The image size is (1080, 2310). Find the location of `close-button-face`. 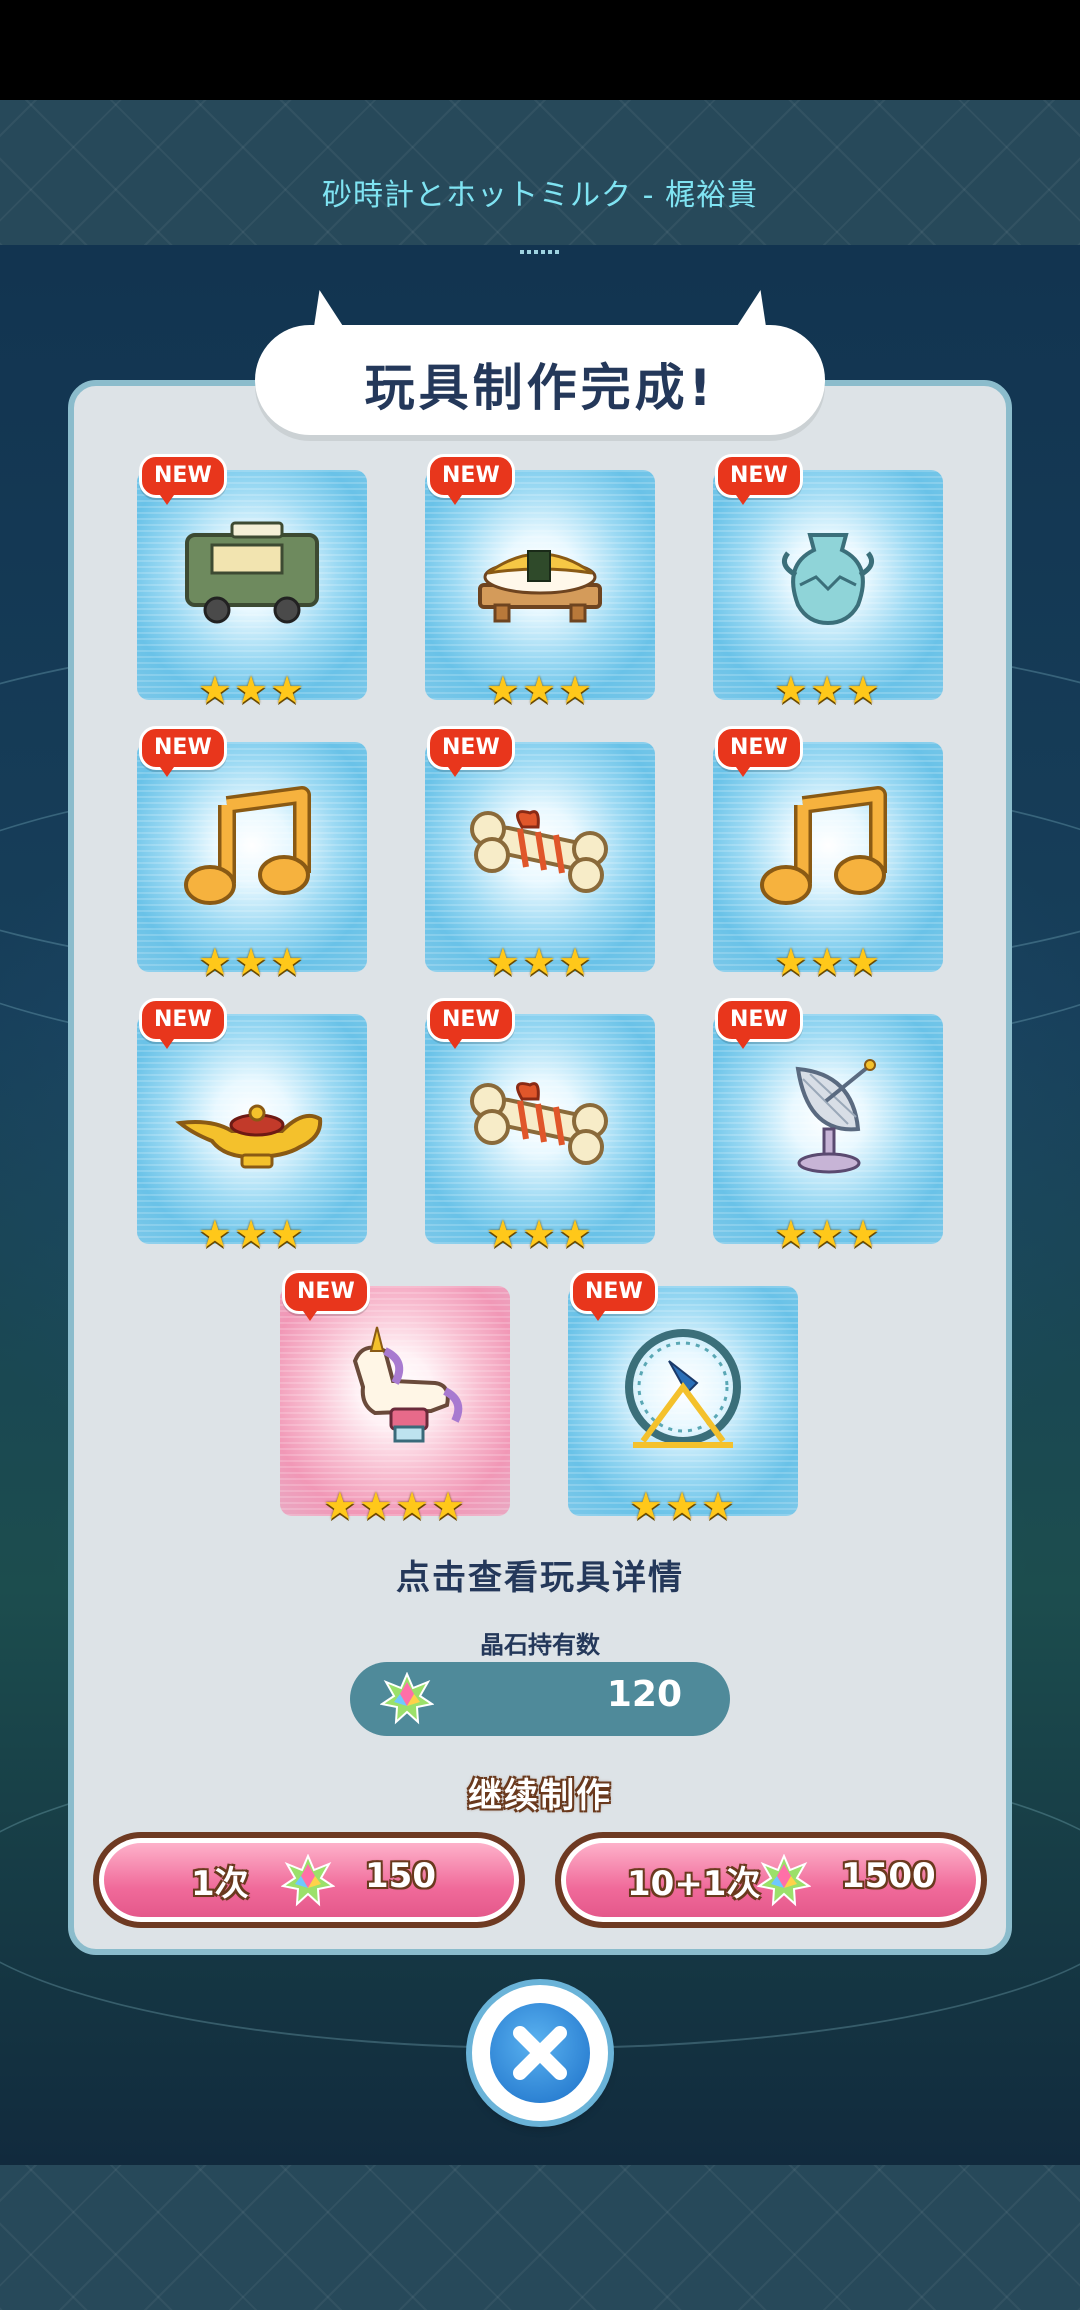

close-button-face is located at coordinates (540, 2053).